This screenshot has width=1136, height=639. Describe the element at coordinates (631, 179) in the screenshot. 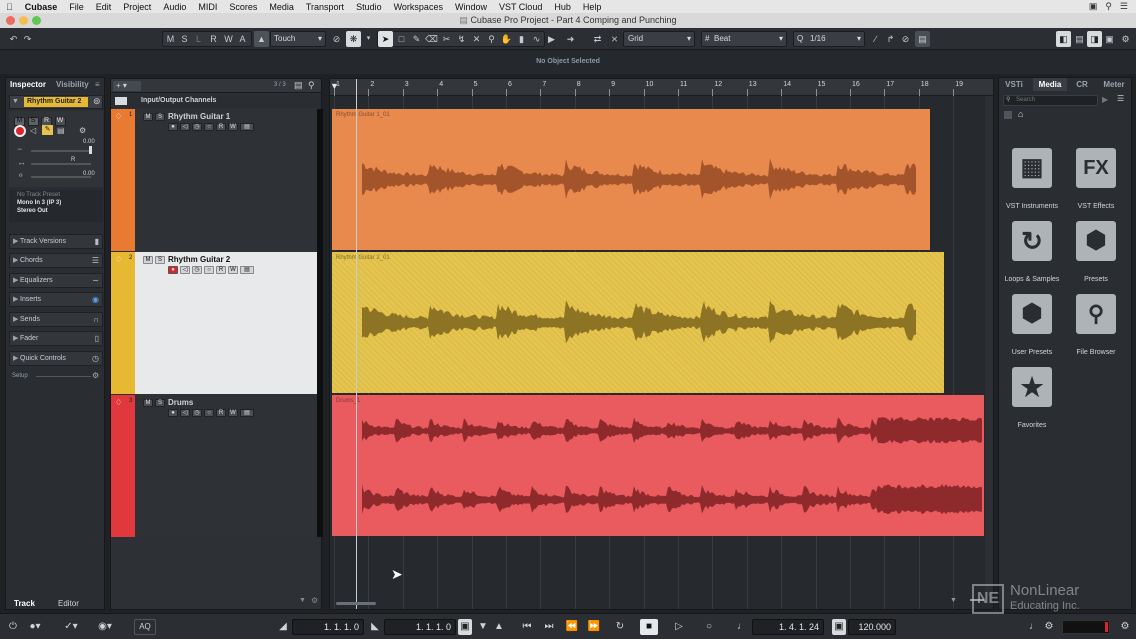

I see `audio-event-rhythm-guitar-1: Rhythm Guitar 1_01` at that location.